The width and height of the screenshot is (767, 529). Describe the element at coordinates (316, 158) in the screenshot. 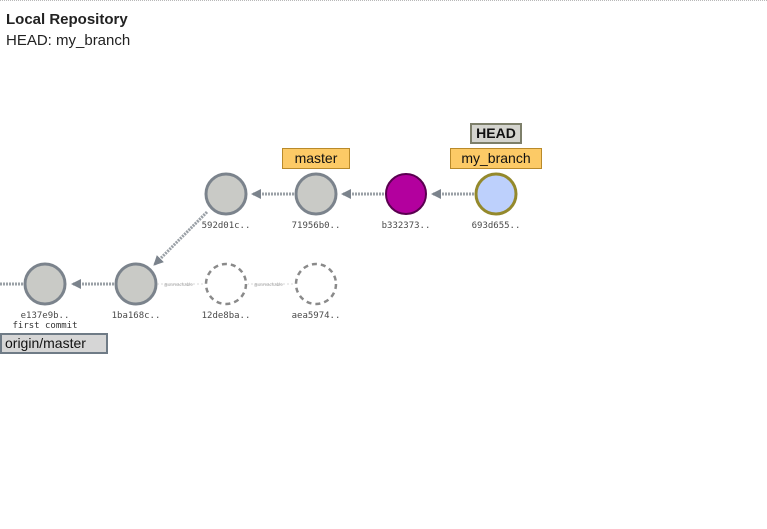

I see `branch-tag-master: master` at that location.